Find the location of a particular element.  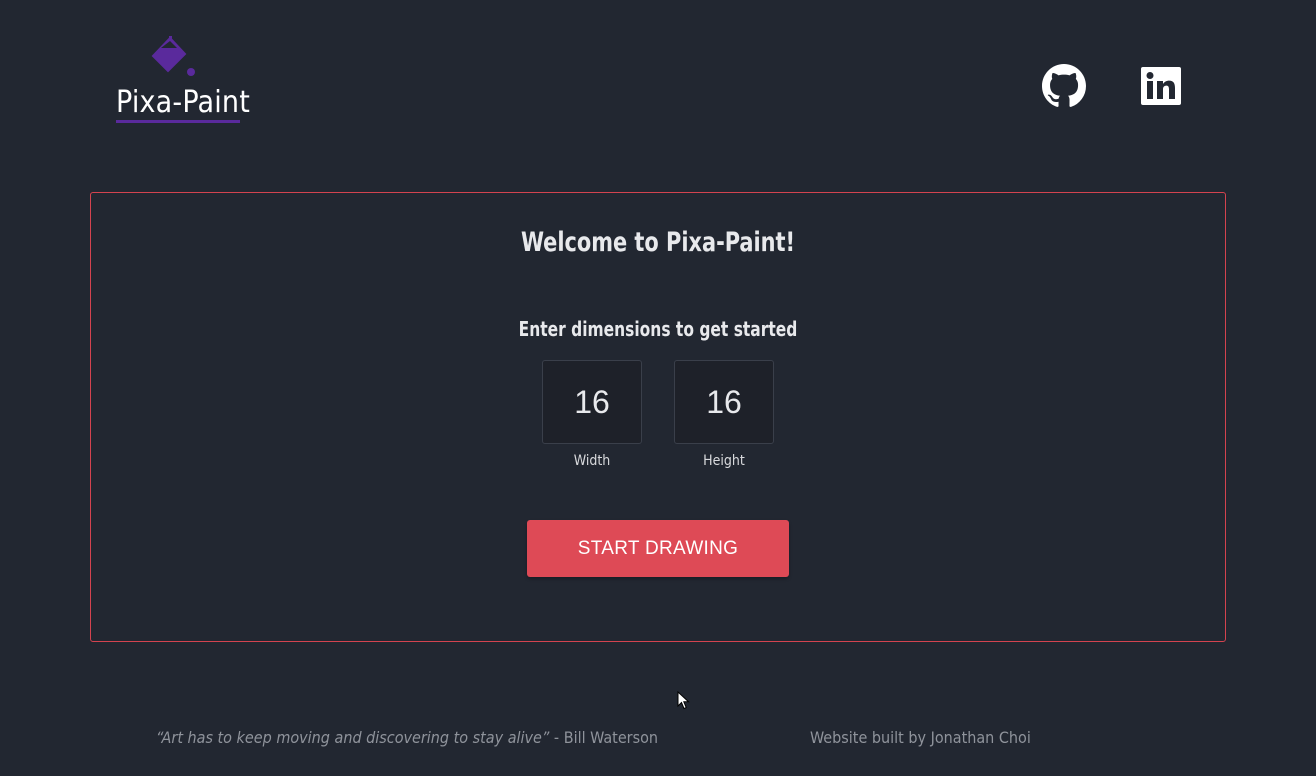

github-icon is located at coordinates (1064, 85).